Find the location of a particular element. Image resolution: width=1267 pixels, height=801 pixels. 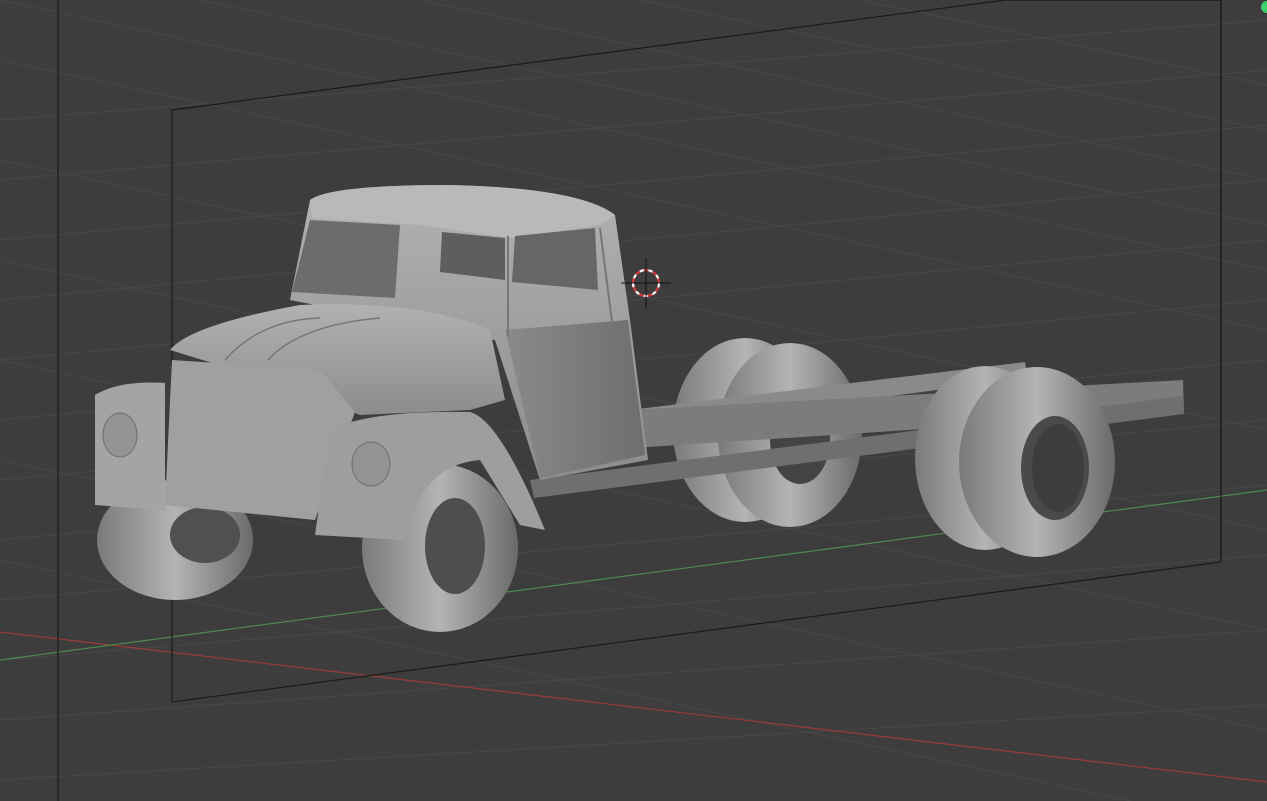

cab-door is located at coordinates (575, 399).